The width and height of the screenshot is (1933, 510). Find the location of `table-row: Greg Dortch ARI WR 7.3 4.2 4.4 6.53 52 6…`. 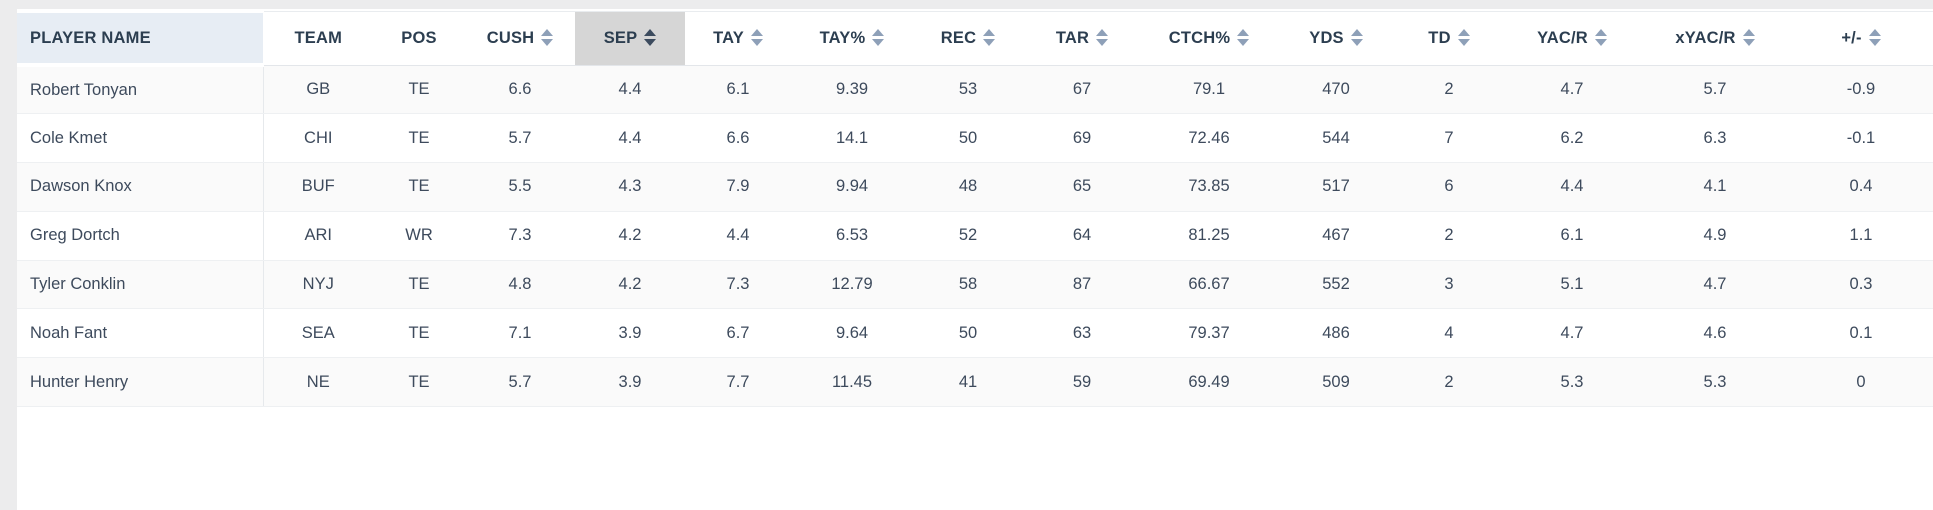

table-row: Greg Dortch ARI WR 7.3 4.2 4.4 6.53 52 6… is located at coordinates (975, 236).